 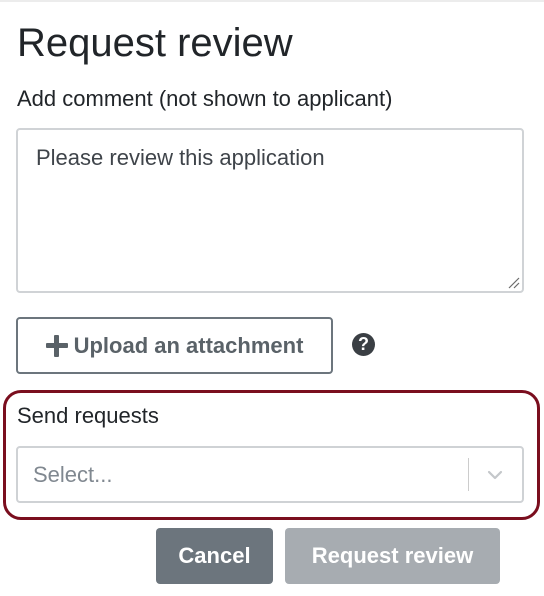 I want to click on dialog-title: Request review, so click(x=155, y=43).